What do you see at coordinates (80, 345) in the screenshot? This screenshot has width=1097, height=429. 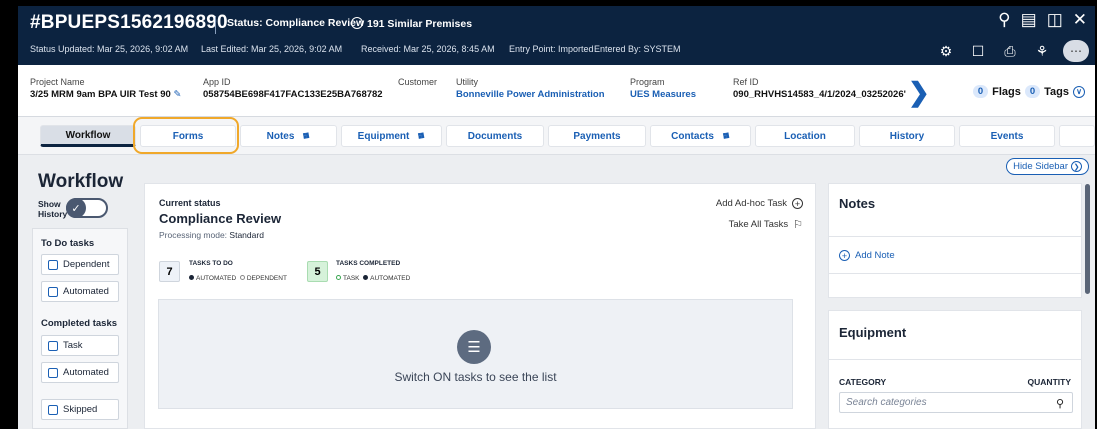 I see `filter-task: Task` at bounding box center [80, 345].